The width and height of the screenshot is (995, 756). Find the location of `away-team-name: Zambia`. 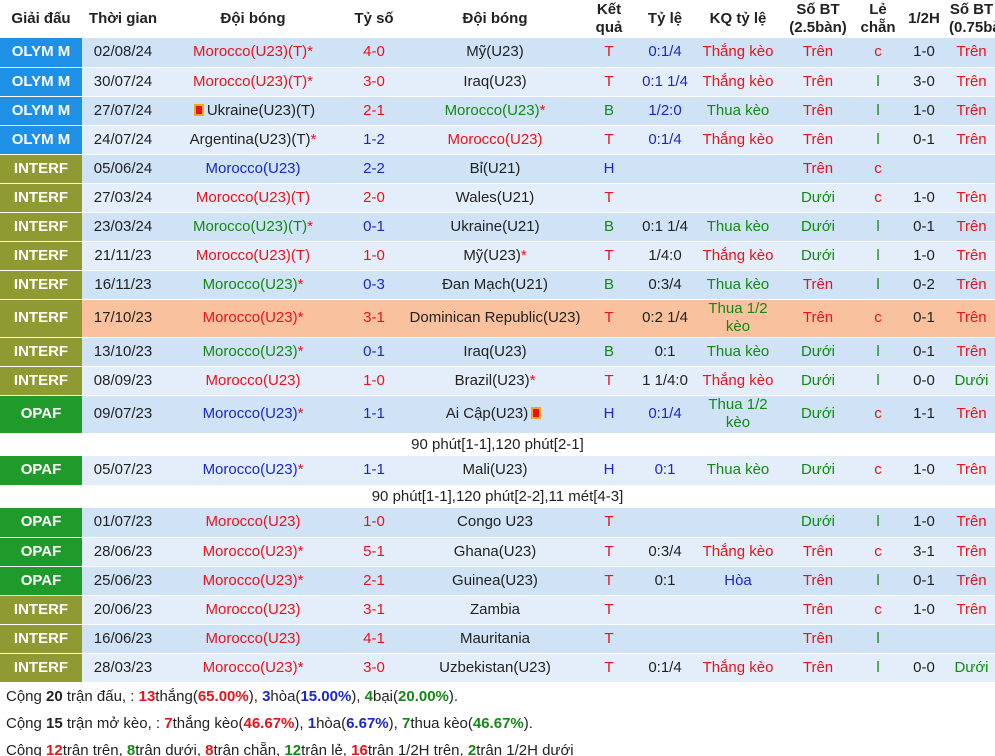

away-team-name: Zambia is located at coordinates (495, 609).